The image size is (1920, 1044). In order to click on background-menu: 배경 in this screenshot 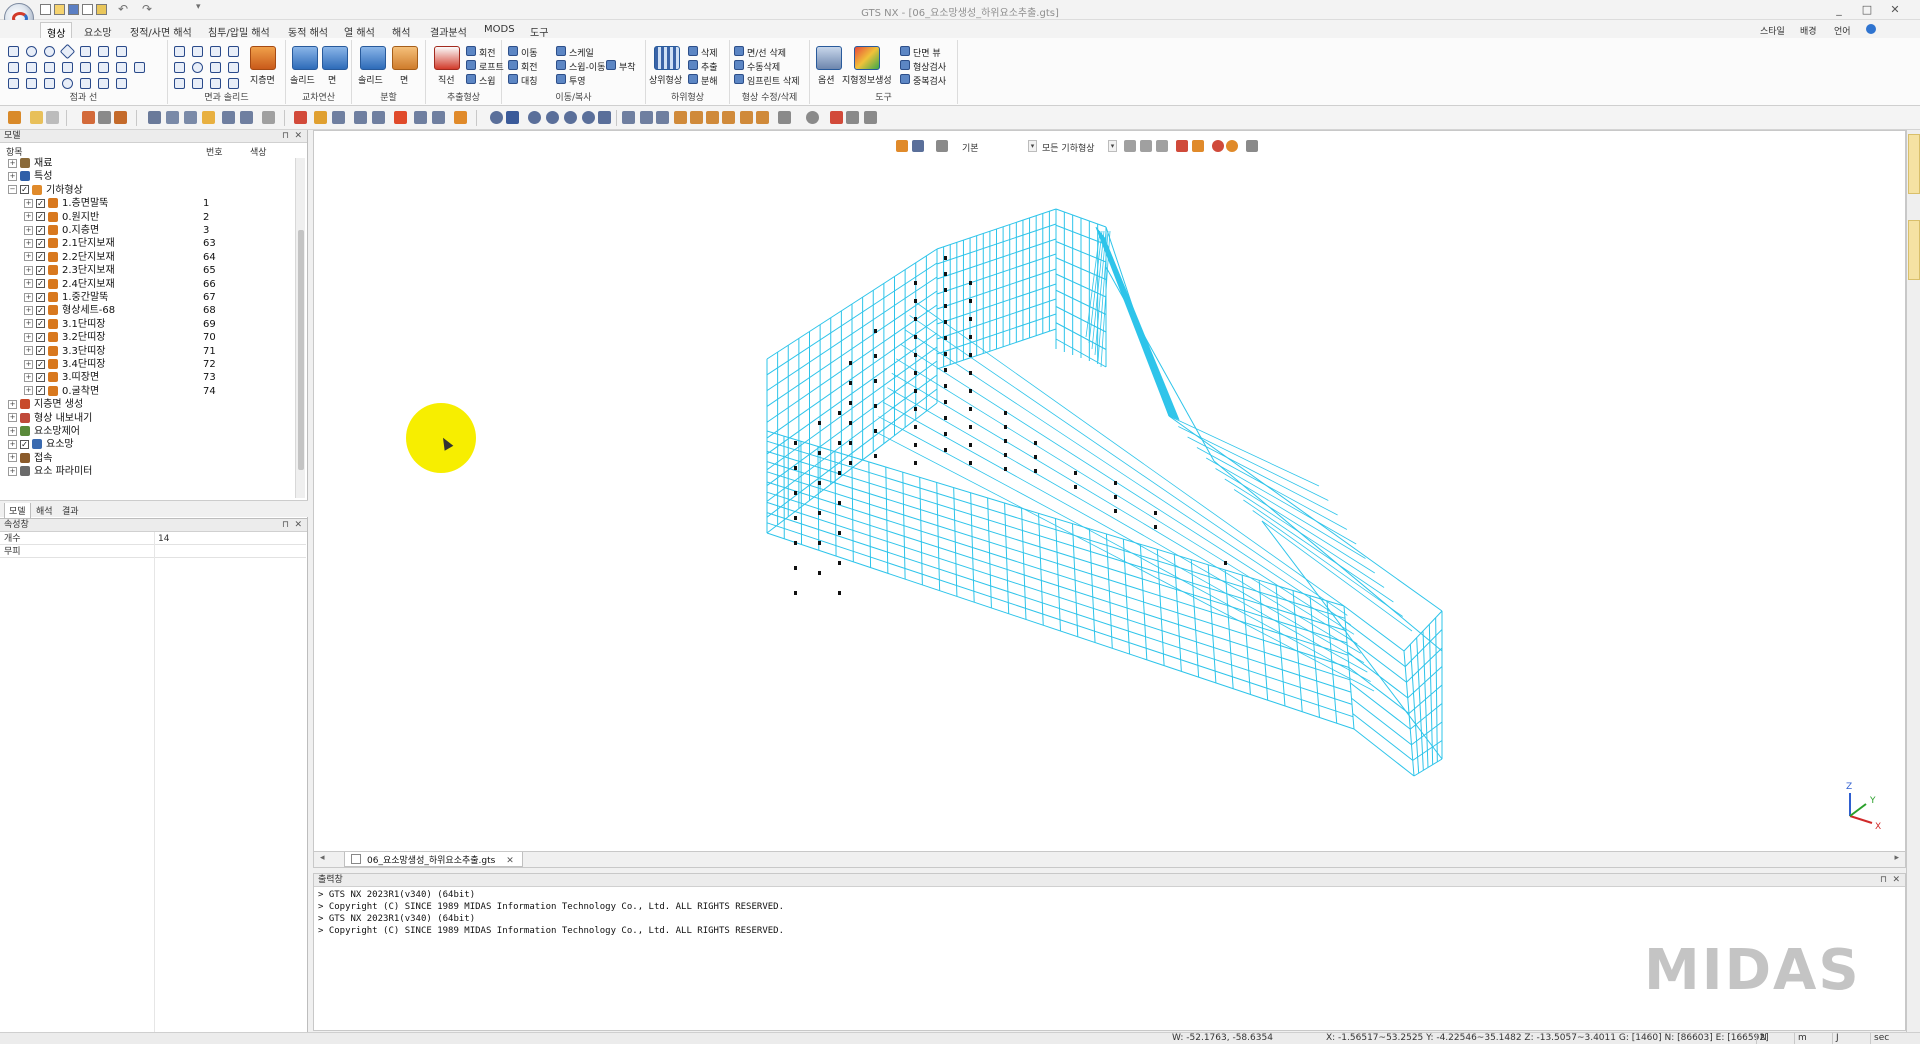, I will do `click(1808, 30)`.